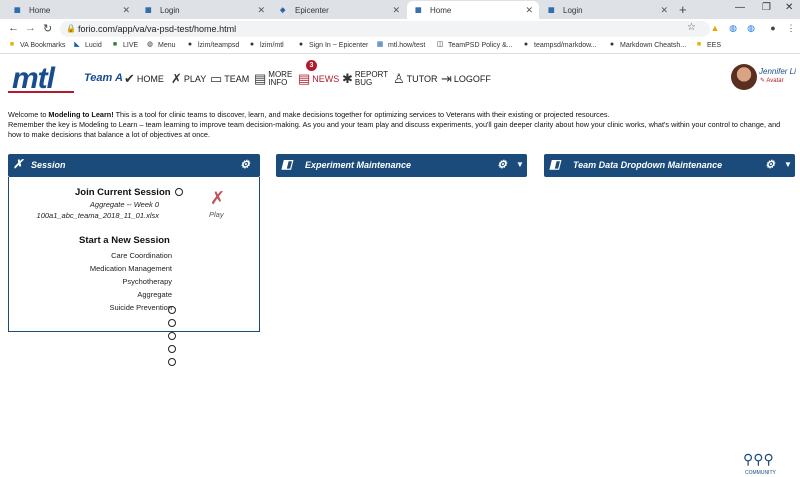  What do you see at coordinates (407, 45) in the screenshot?
I see `bookmark-label: mtl.how/test` at bounding box center [407, 45].